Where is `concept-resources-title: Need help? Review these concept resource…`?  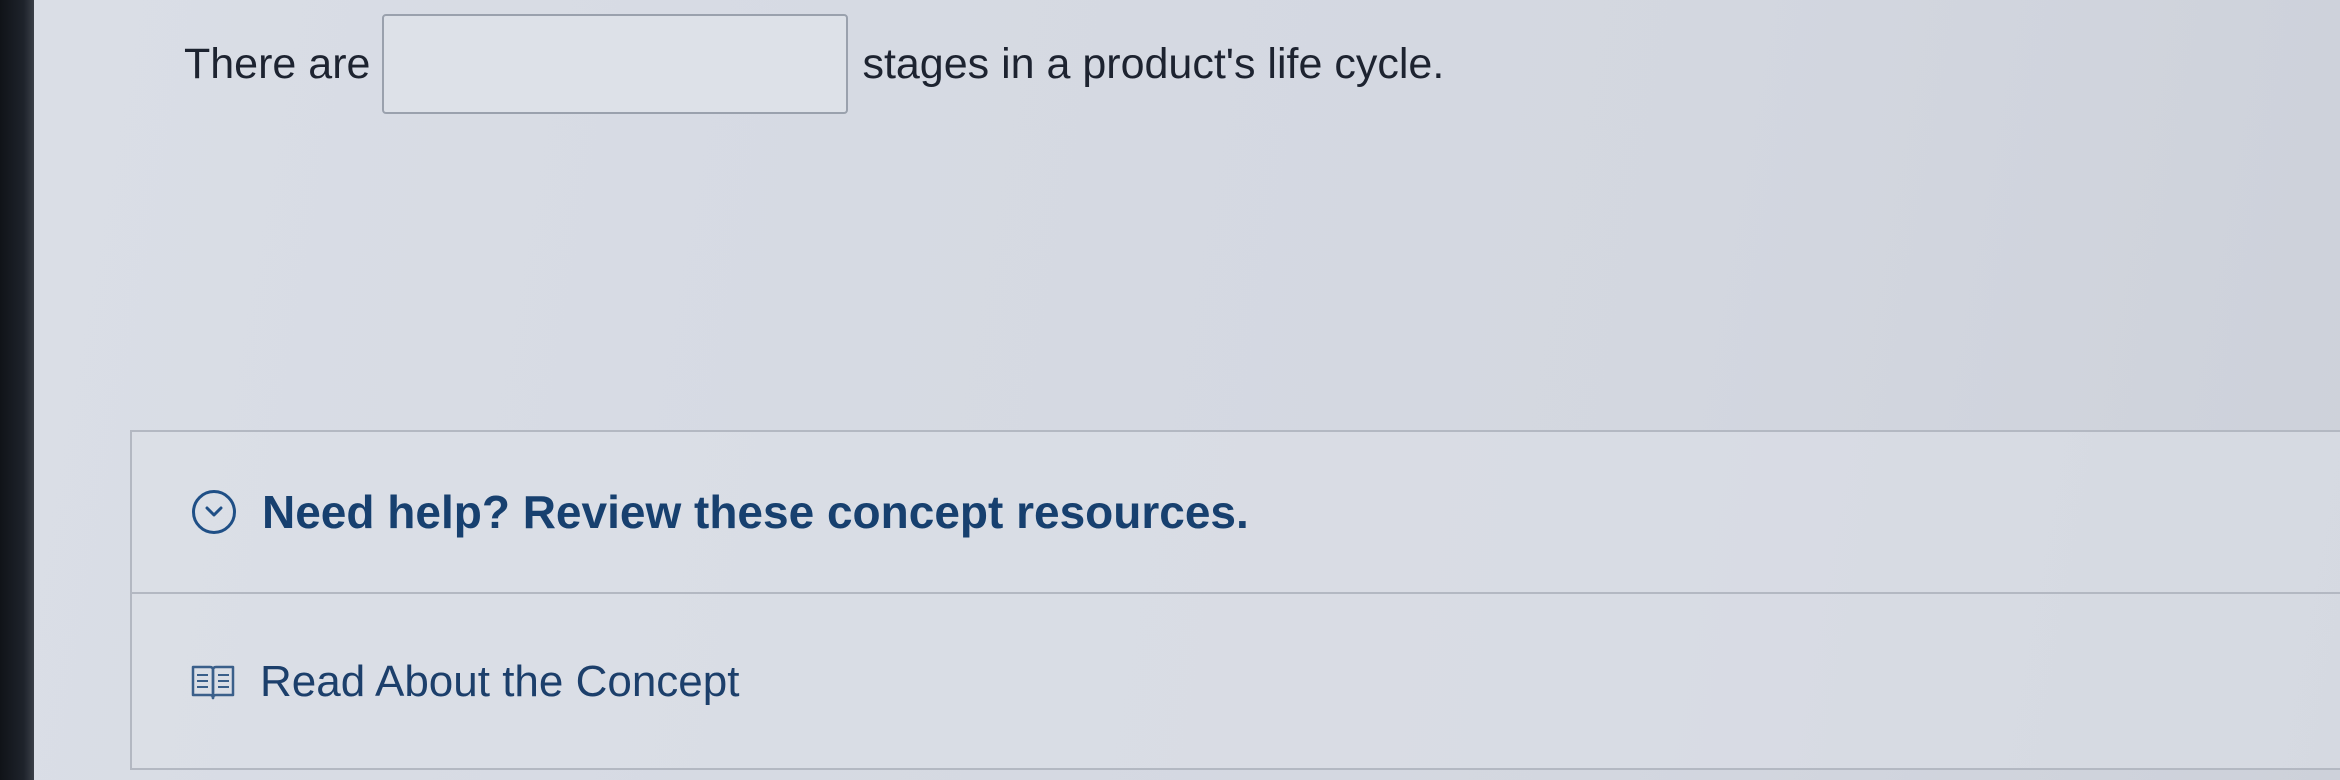 concept-resources-title: Need help? Review these concept resource… is located at coordinates (755, 512).